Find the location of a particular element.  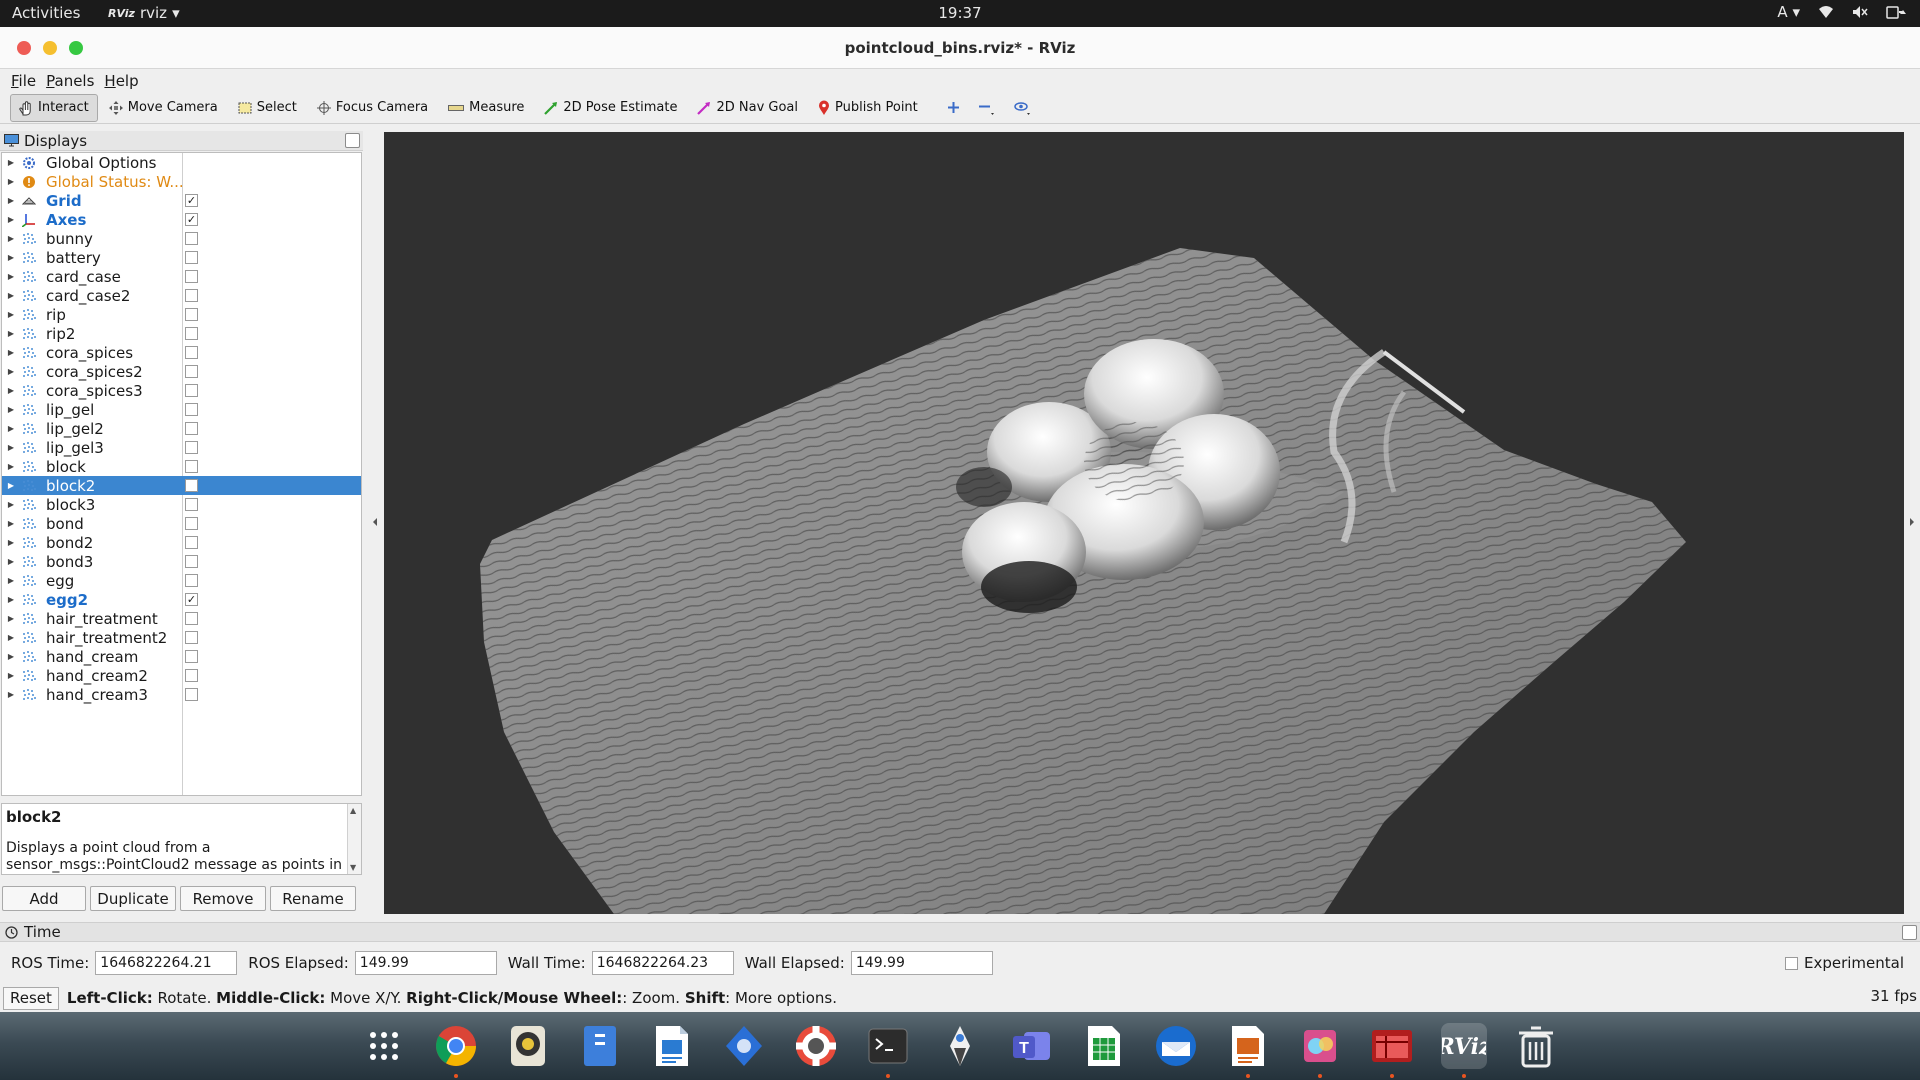

panel-float-button is located at coordinates (352, 140).